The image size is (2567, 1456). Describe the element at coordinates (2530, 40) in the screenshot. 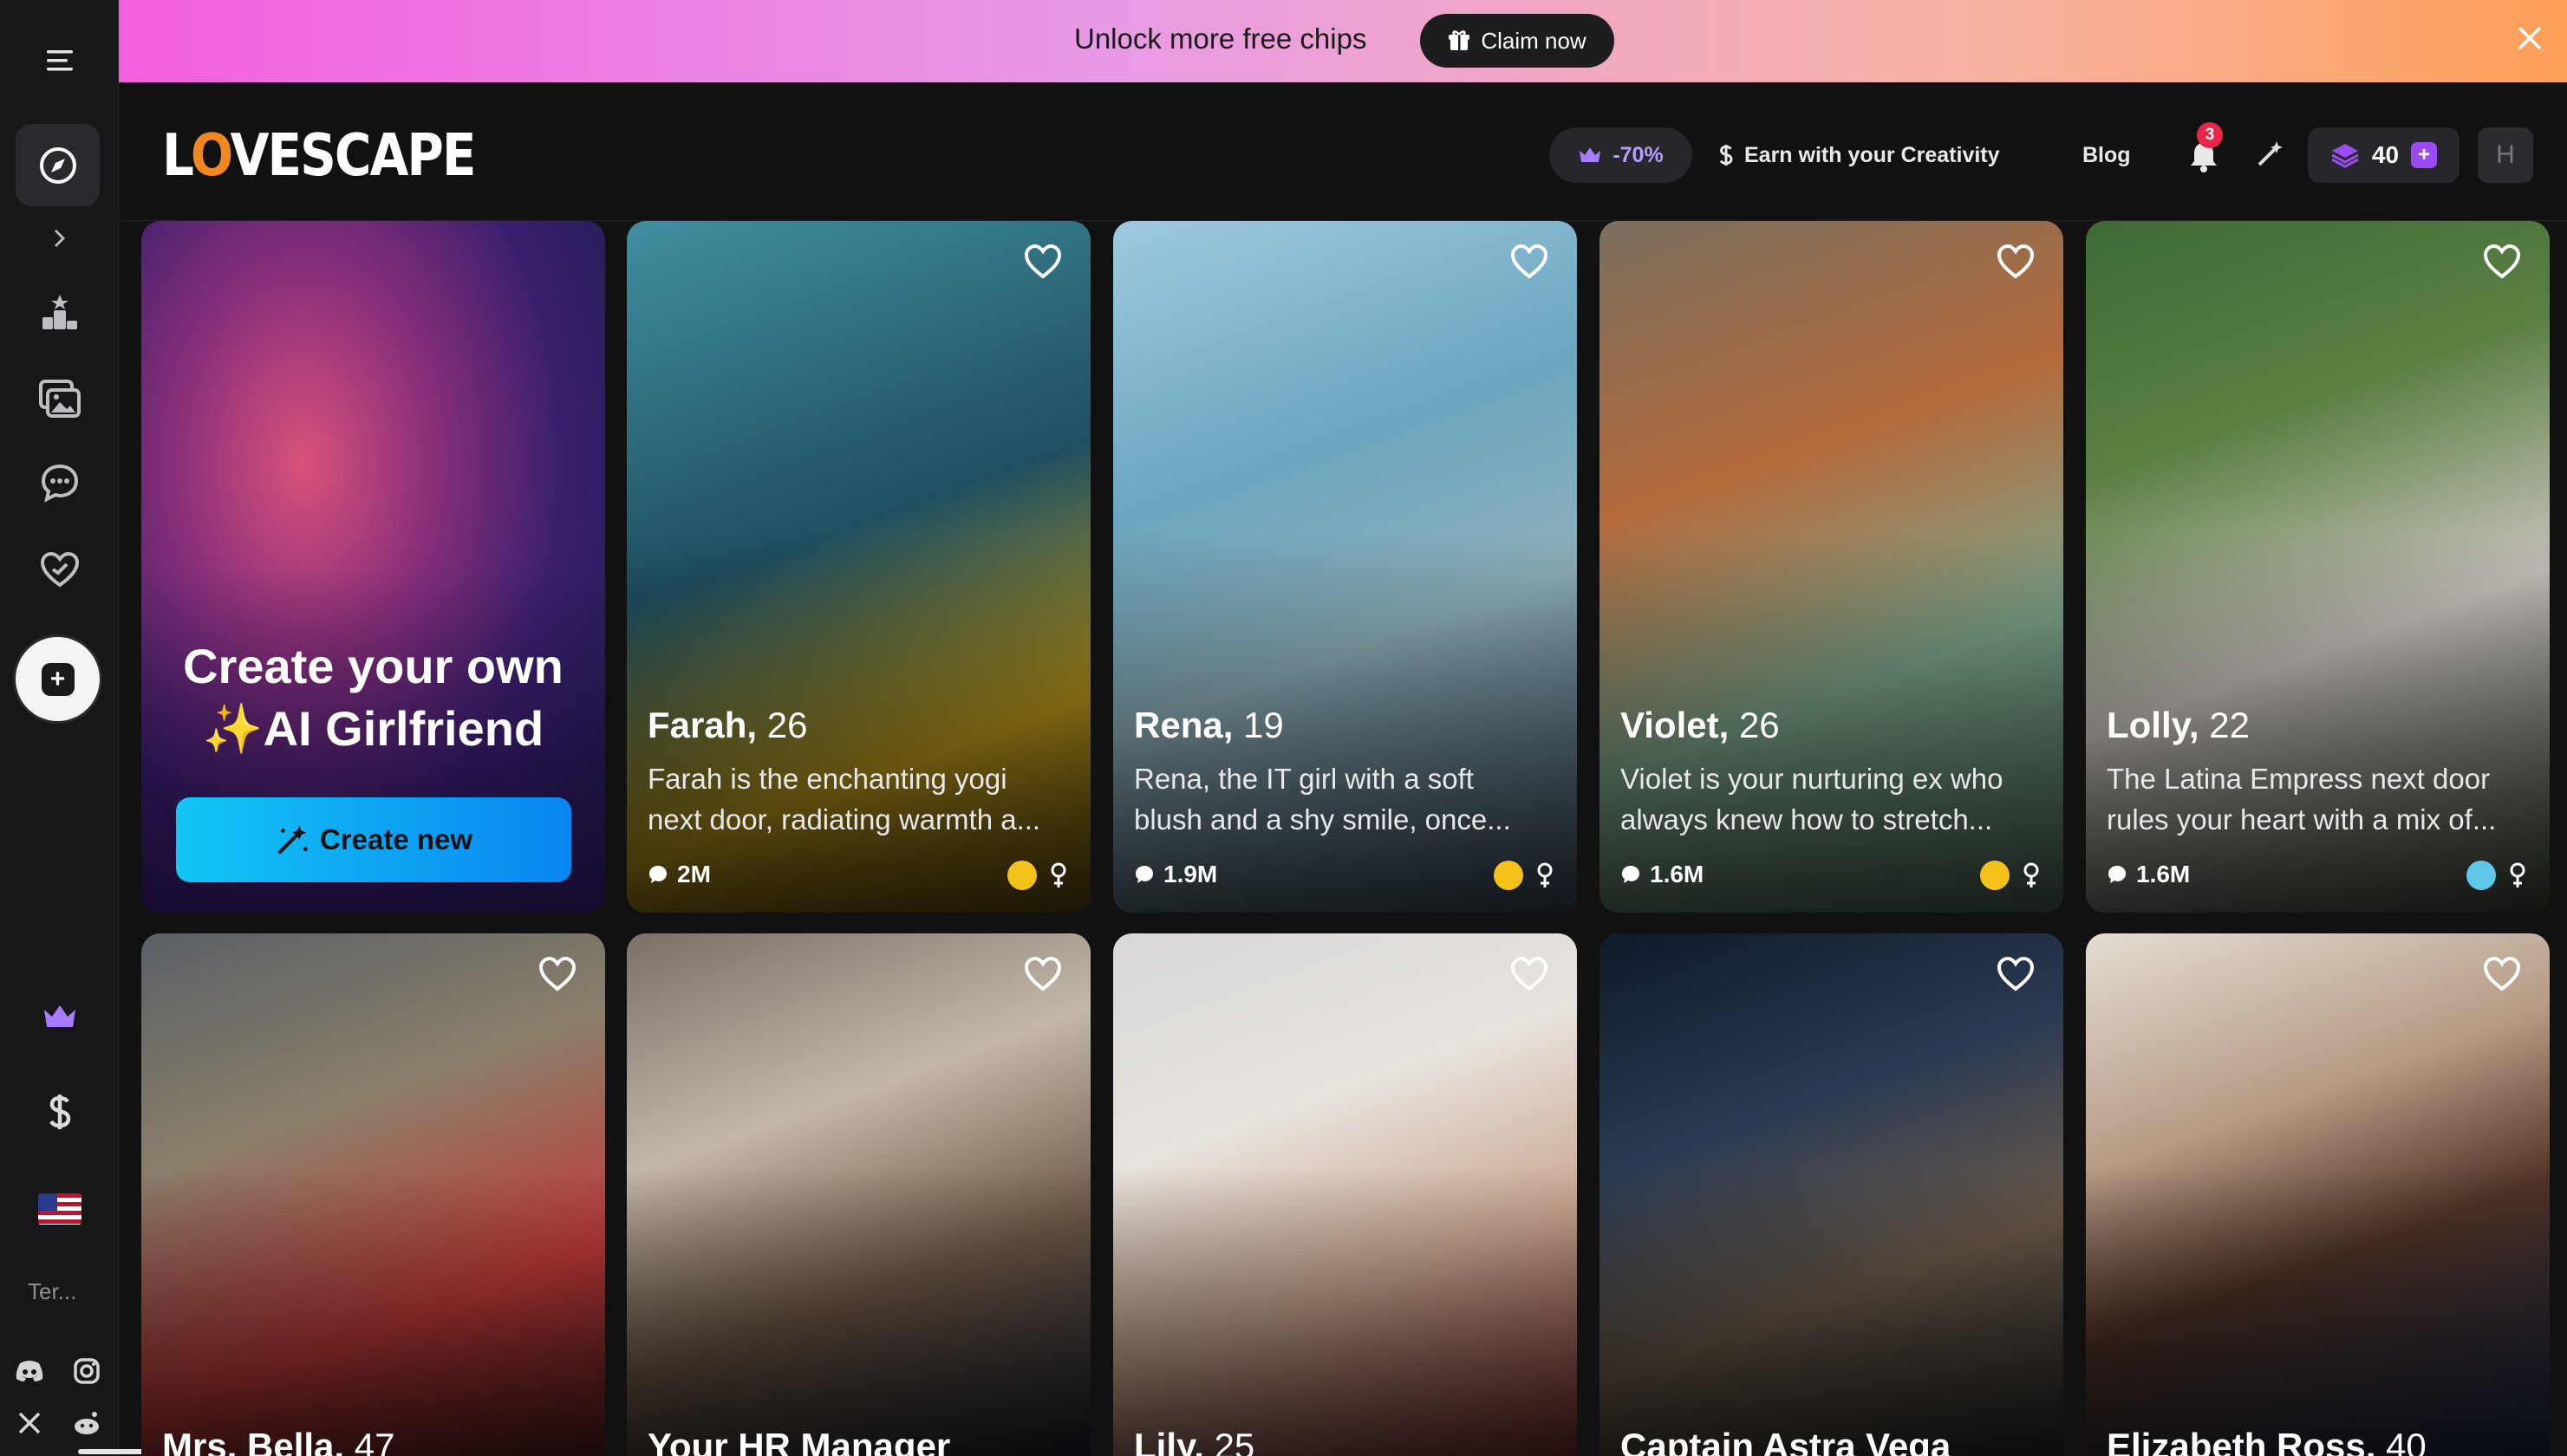

I see `close-banner-icon` at that location.